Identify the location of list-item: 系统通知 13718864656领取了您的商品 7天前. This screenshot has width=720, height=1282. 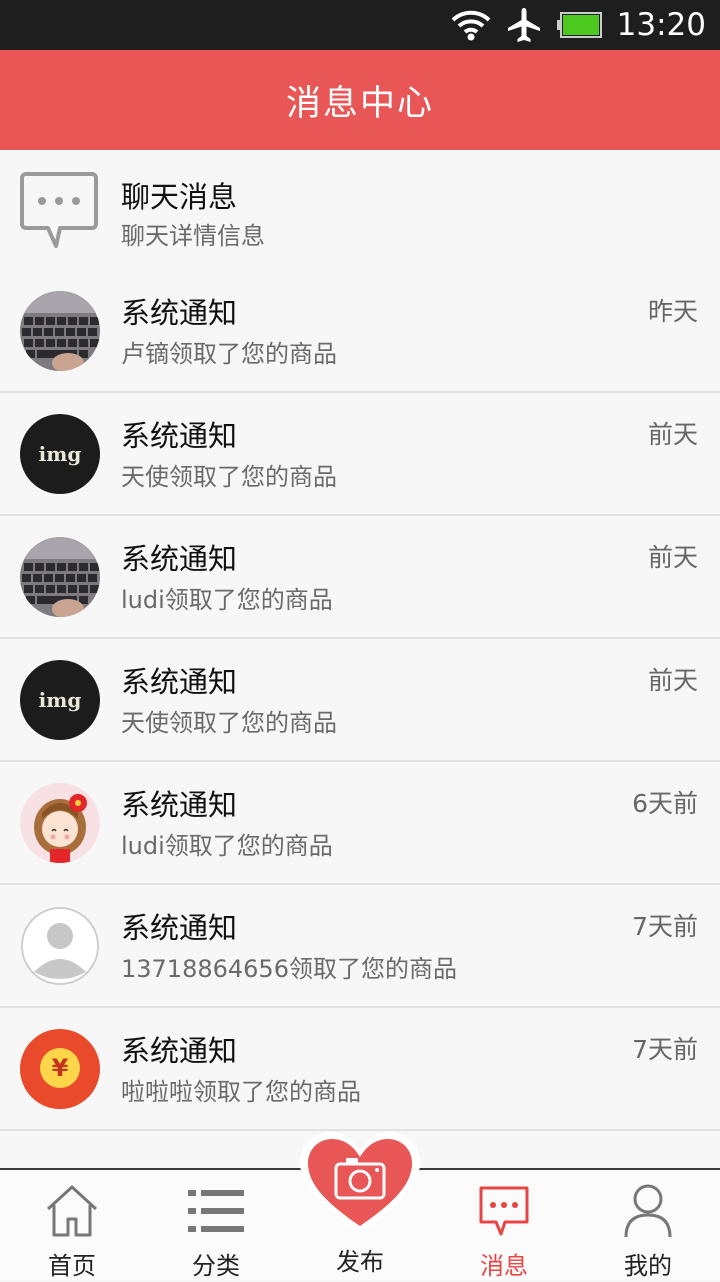
(360, 946).